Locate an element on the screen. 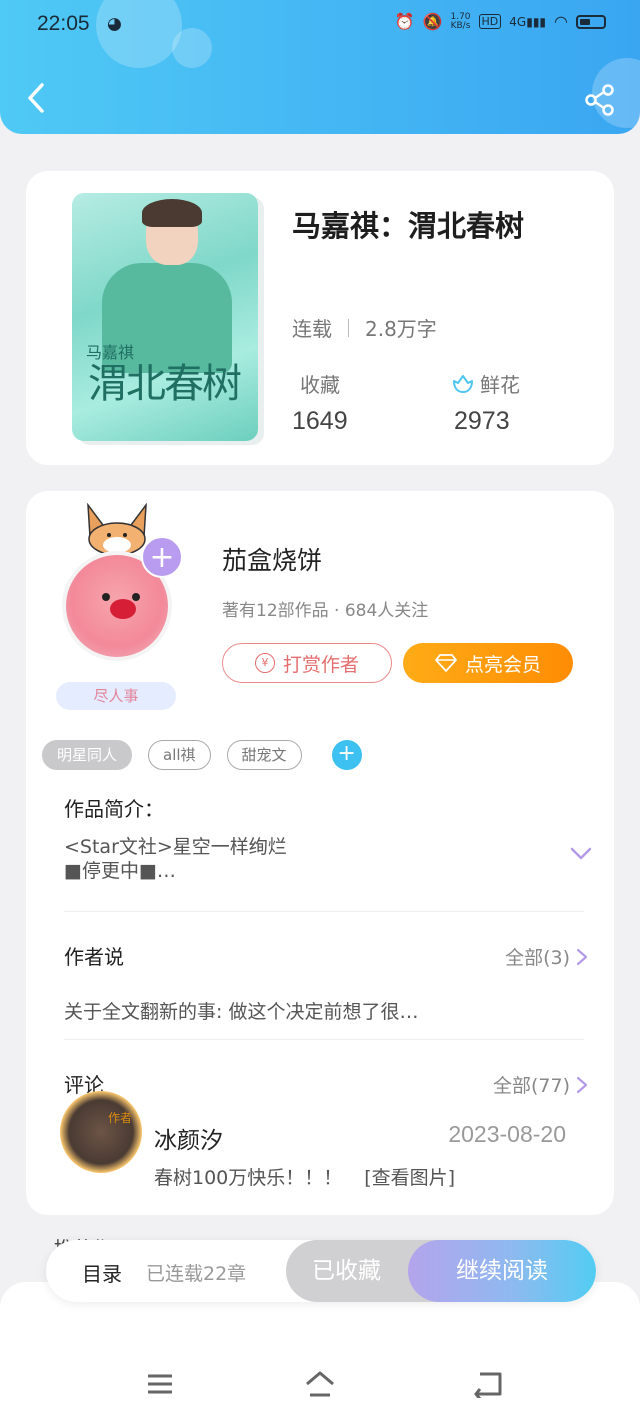 Image resolution: width=640 pixels, height=1422 pixels. intro-line: <Star文社>星空一样绚烂 is located at coordinates (175, 847).